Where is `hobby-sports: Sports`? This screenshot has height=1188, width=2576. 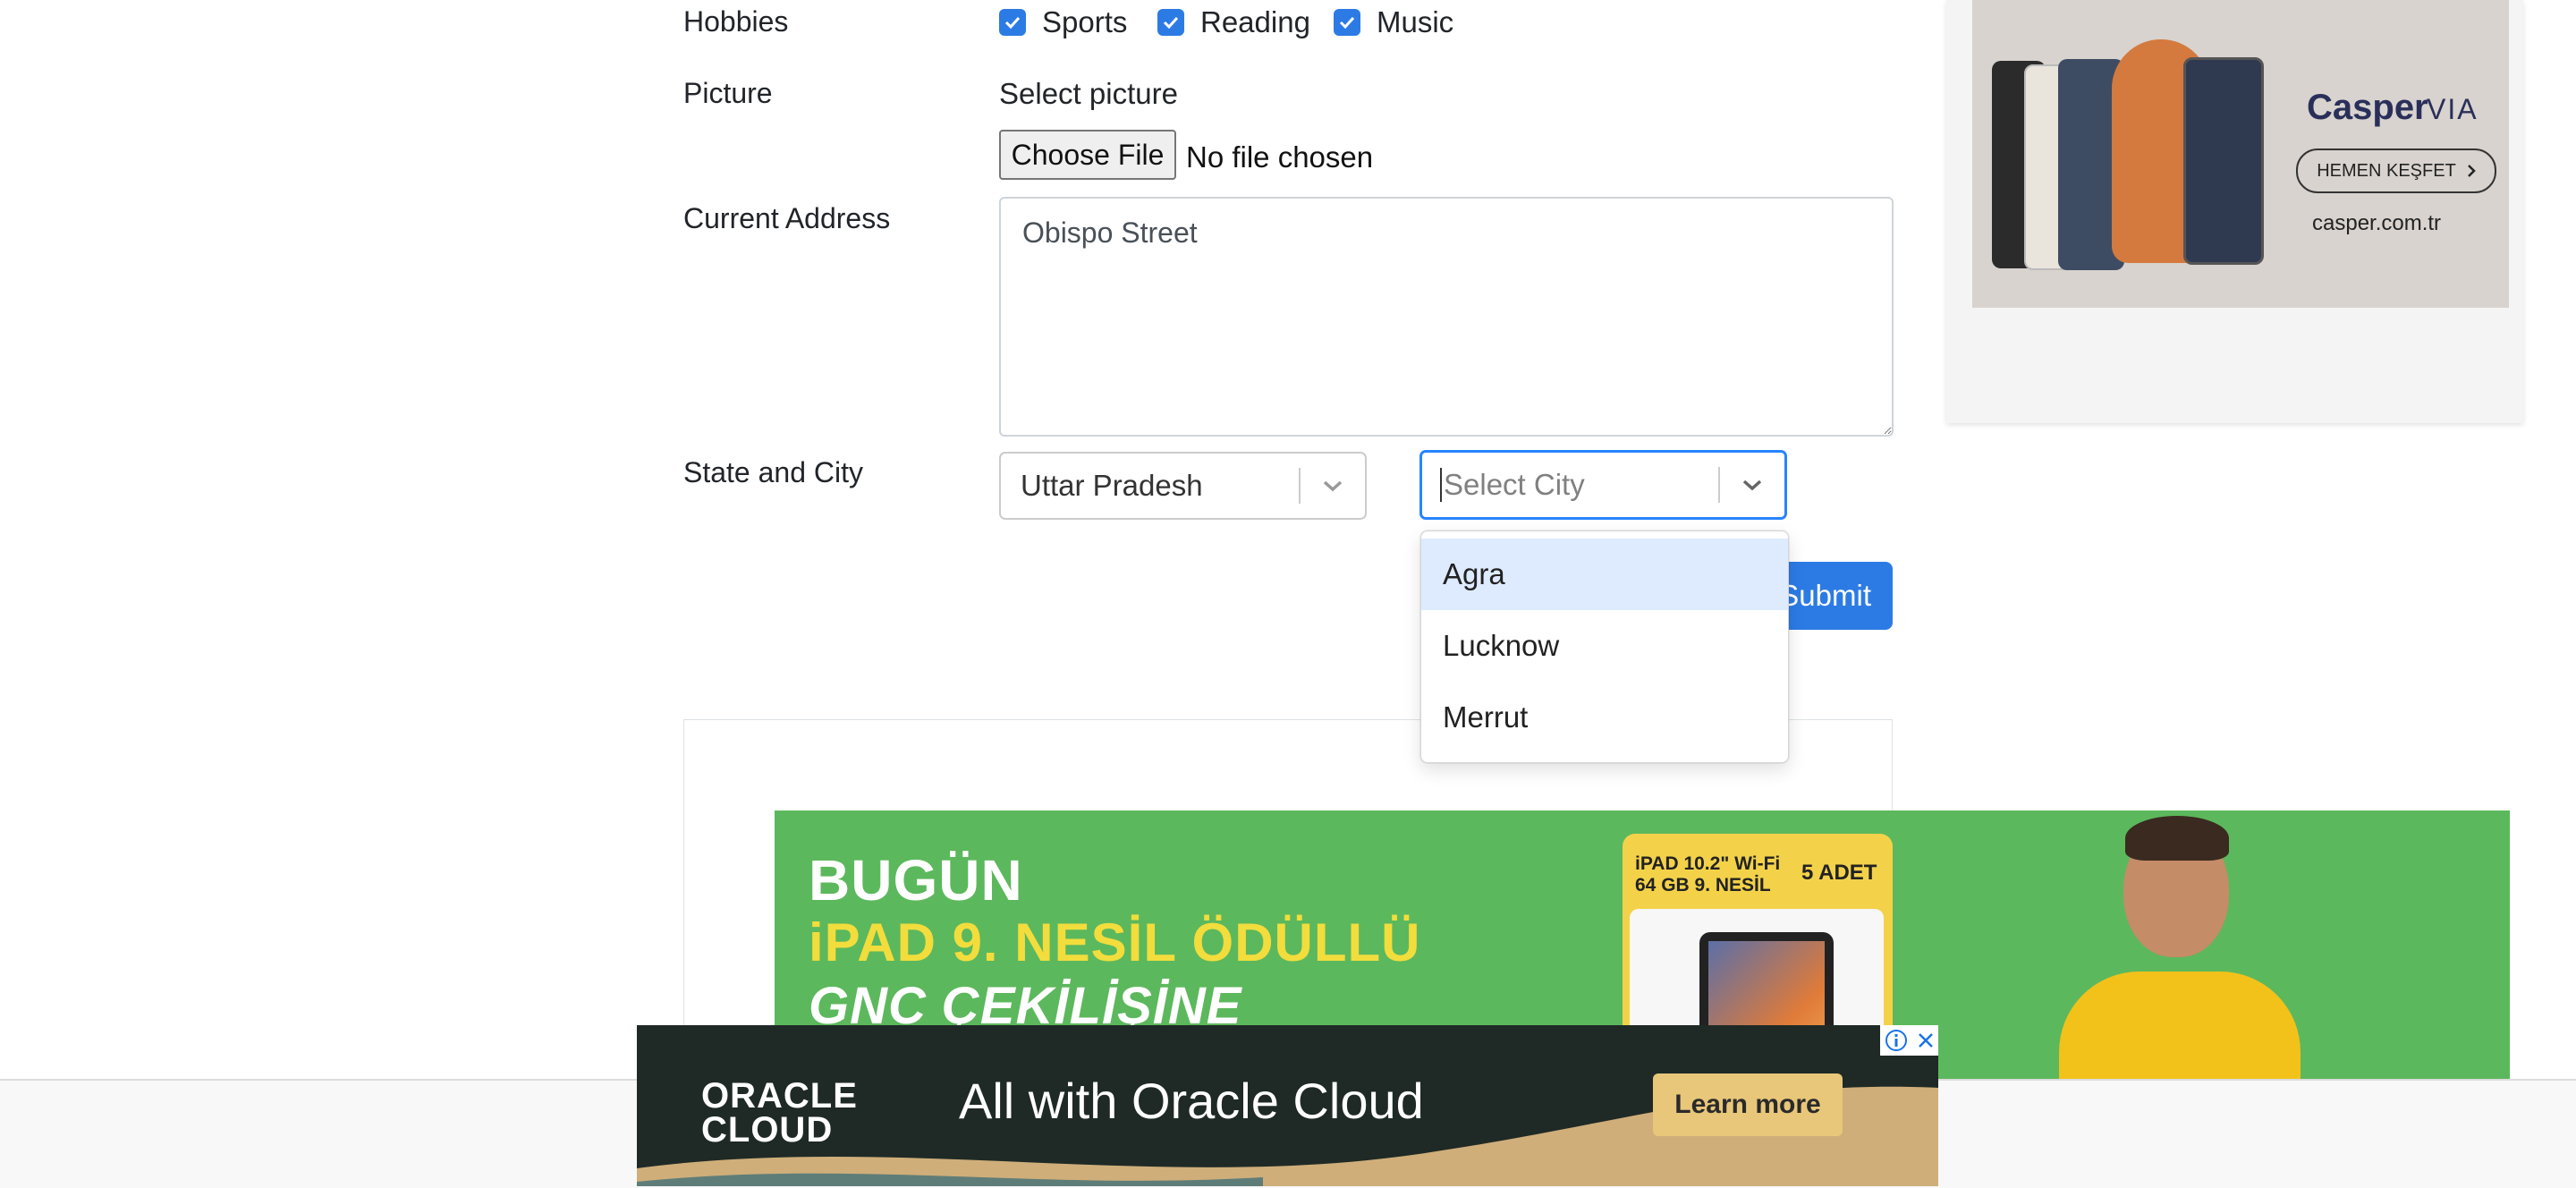 hobby-sports: Sports is located at coordinates (1063, 22).